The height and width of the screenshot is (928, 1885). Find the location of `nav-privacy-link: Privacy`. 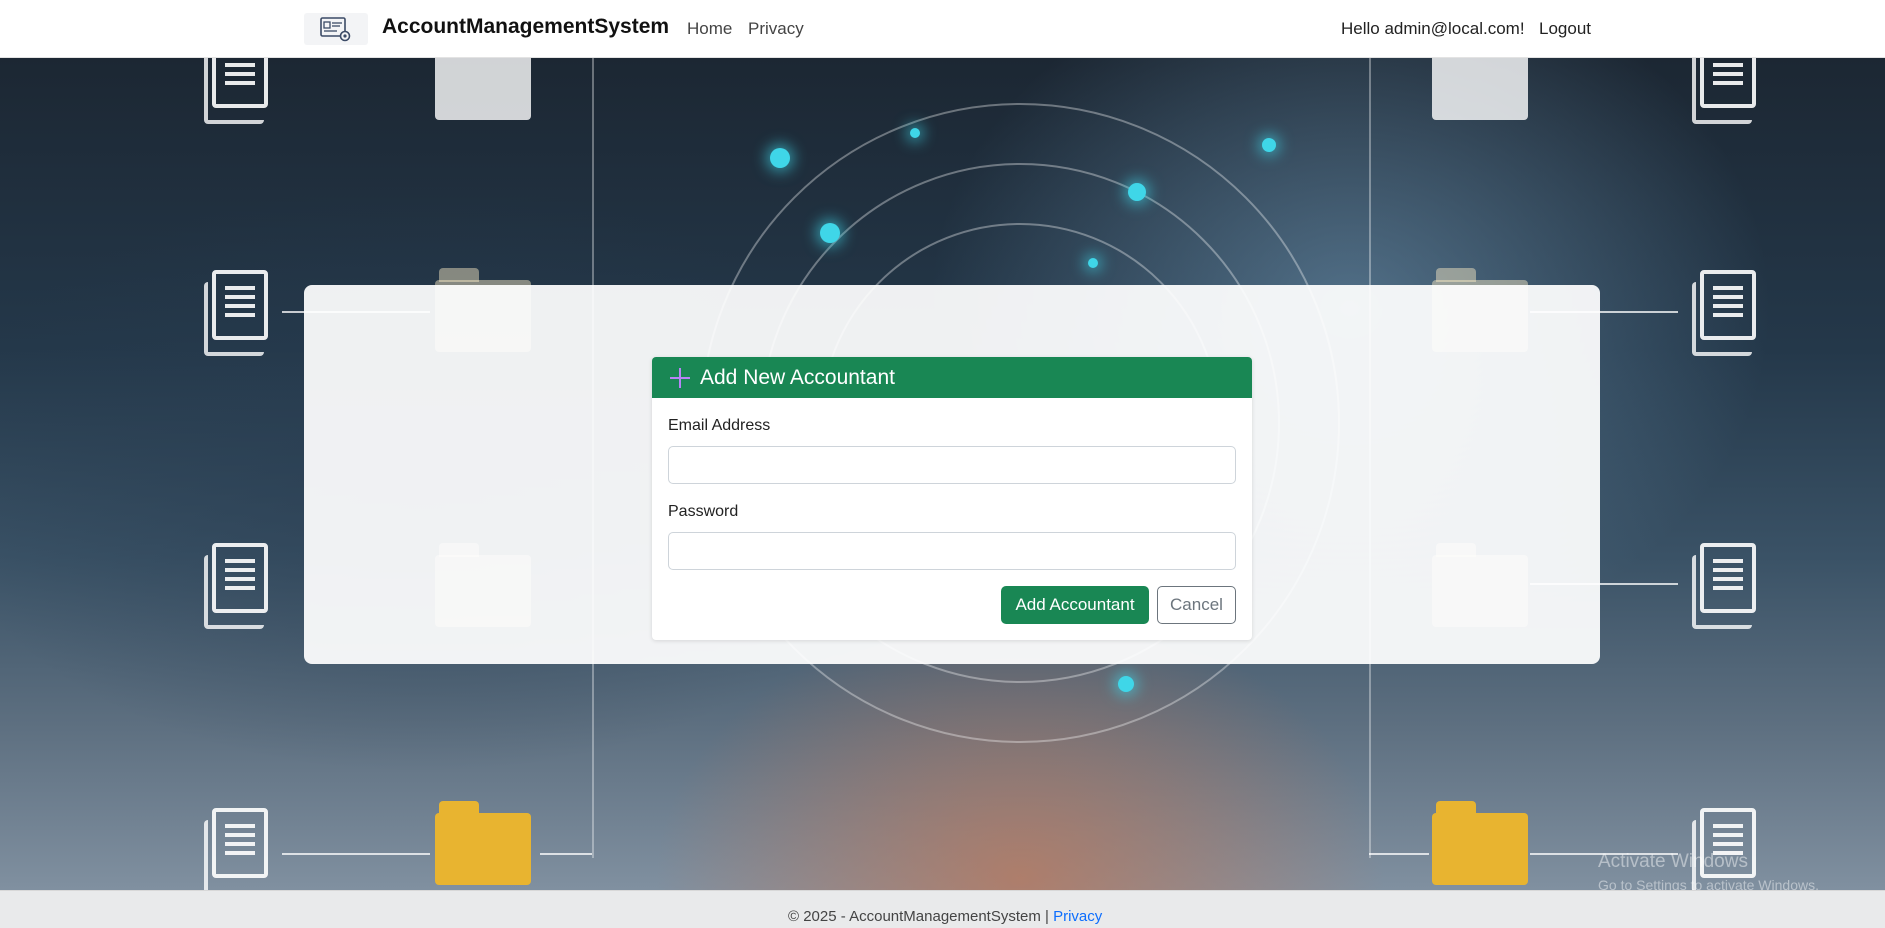

nav-privacy-link: Privacy is located at coordinates (776, 29).